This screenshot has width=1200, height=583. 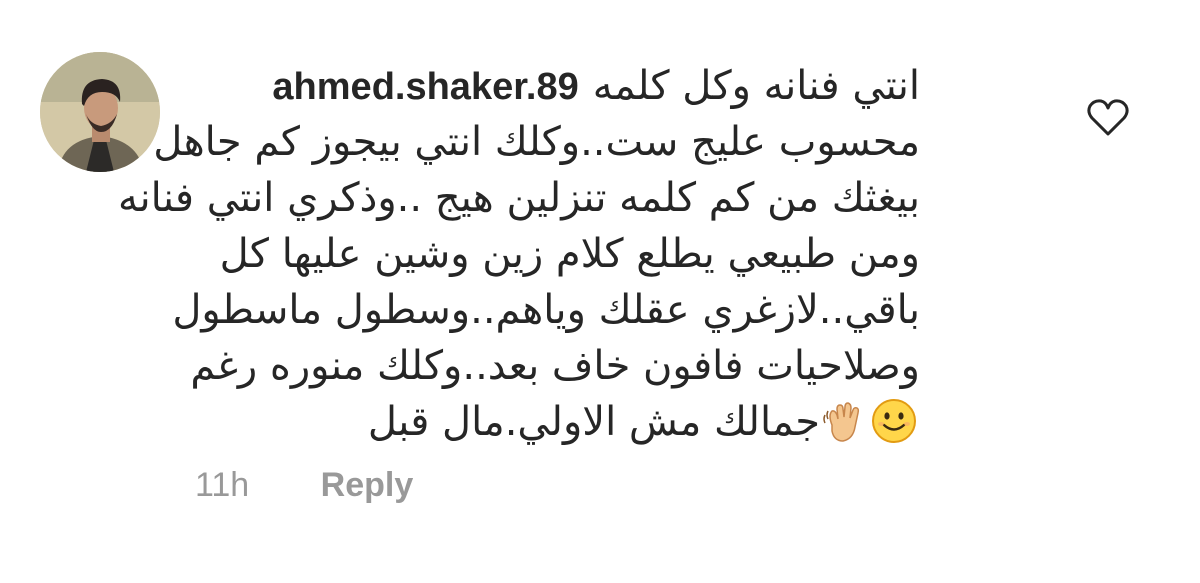 What do you see at coordinates (593, 422) in the screenshot?
I see `comment-text-line: جمالك مش الاولي.مال قبل` at bounding box center [593, 422].